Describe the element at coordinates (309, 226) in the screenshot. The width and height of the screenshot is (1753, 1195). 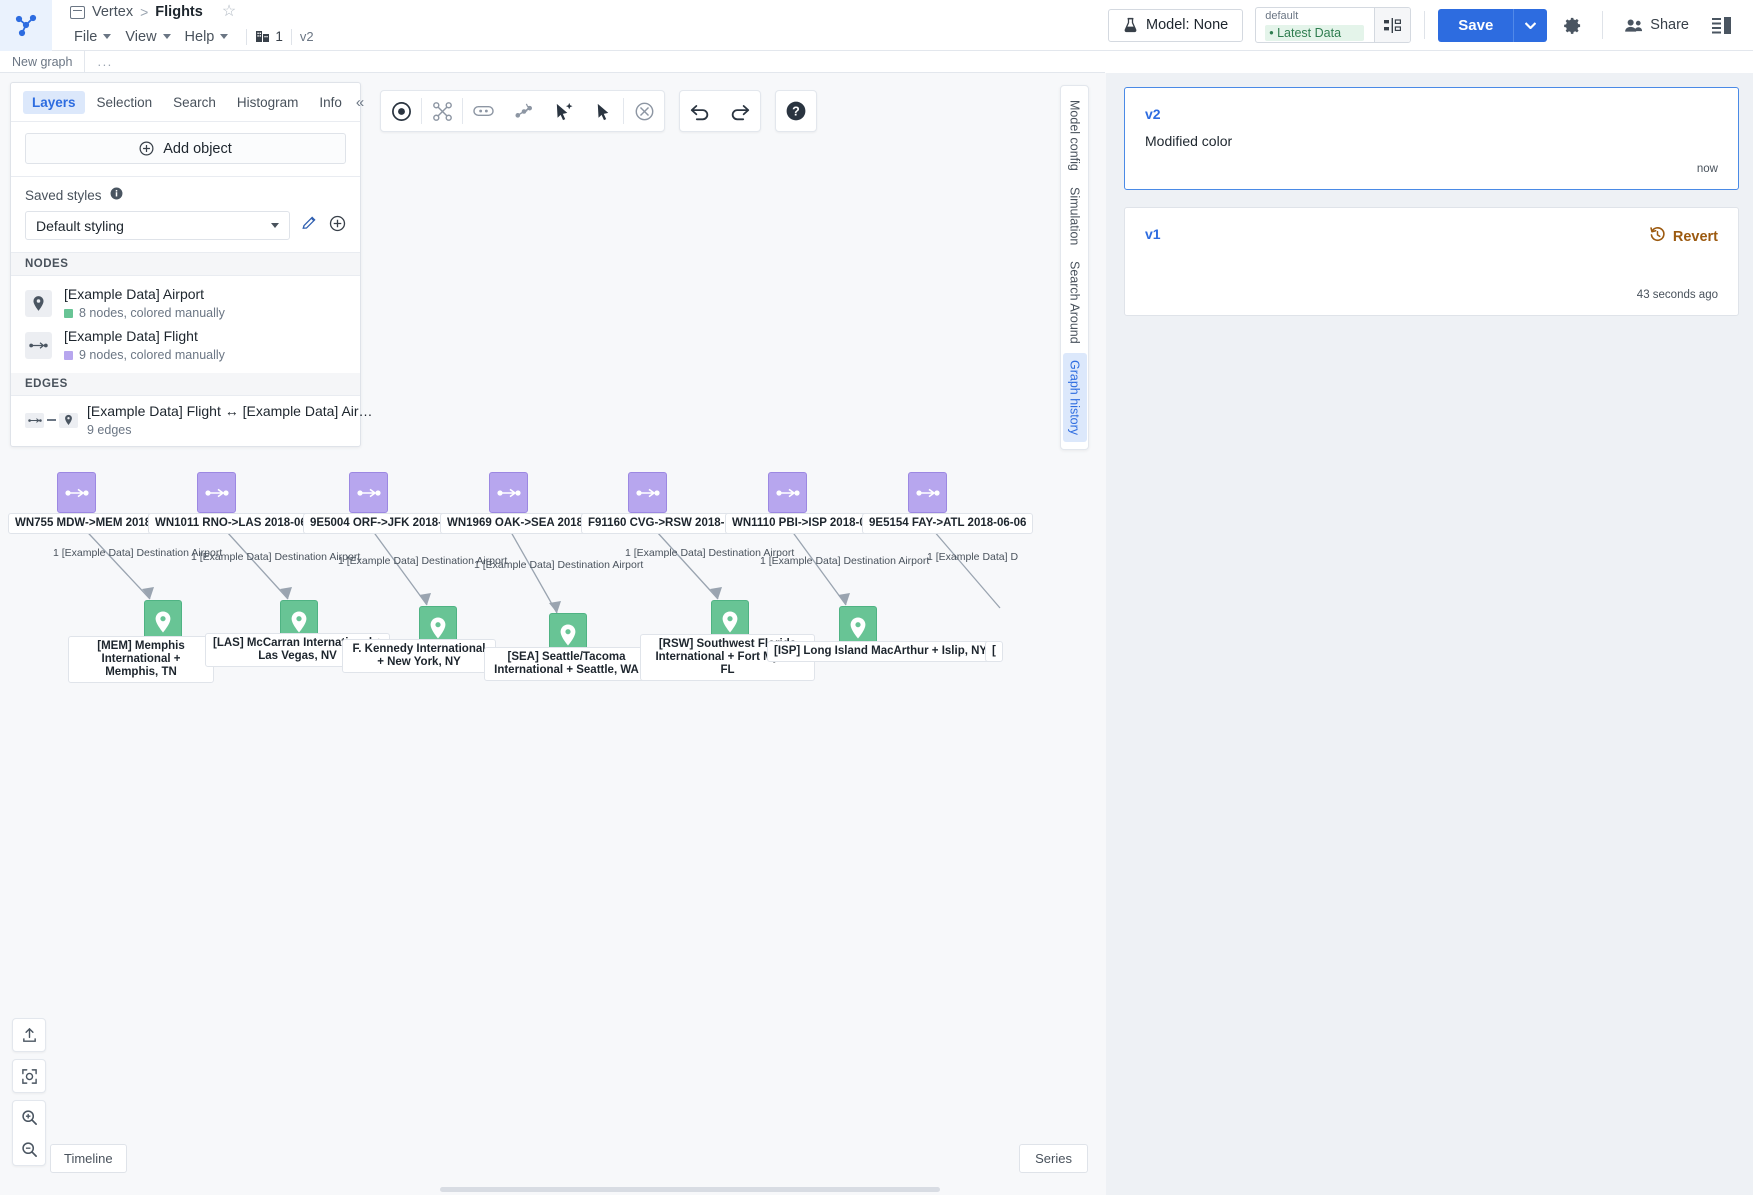
I see `edit-style-icon` at that location.